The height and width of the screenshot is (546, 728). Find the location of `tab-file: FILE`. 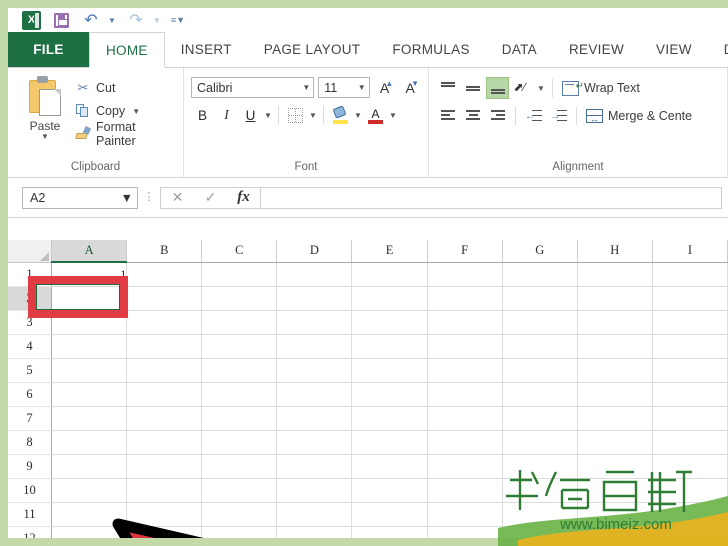

tab-file: FILE is located at coordinates (48, 49).